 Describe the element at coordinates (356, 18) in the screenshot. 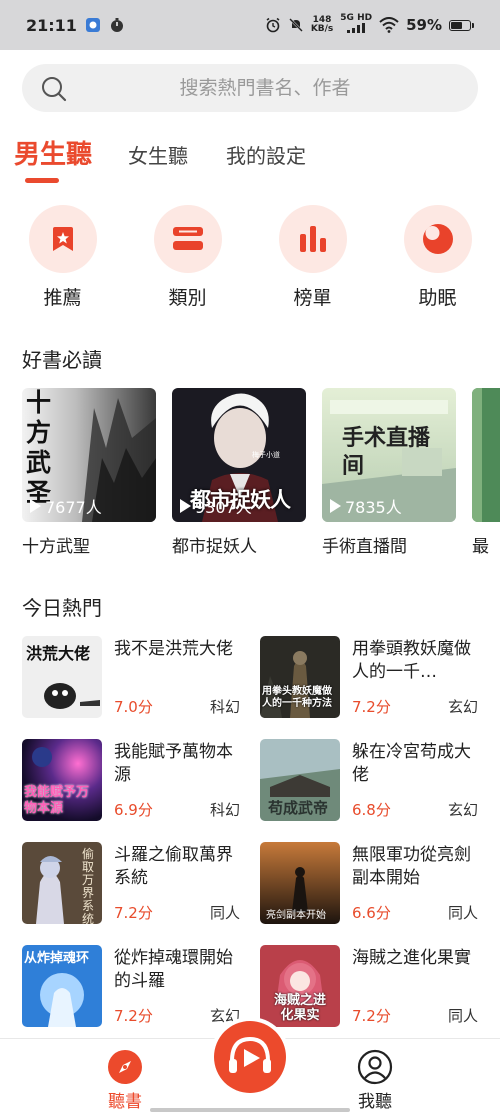

I see `network-type: 5G HD` at that location.